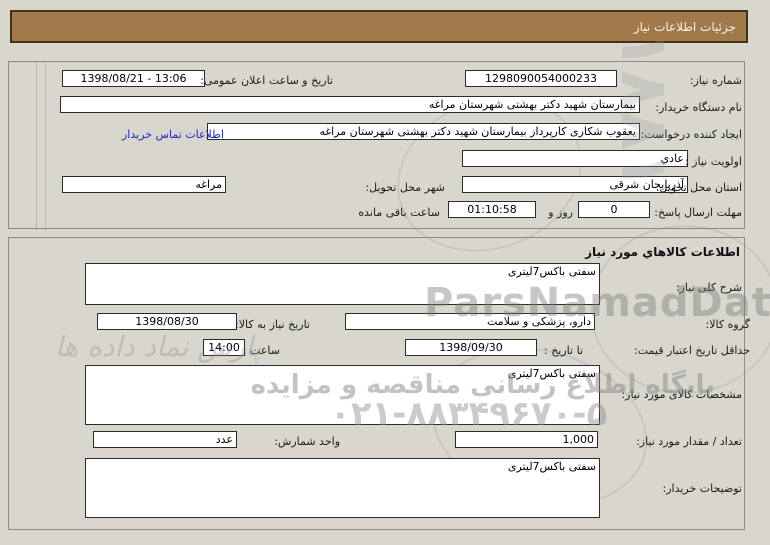 Image resolution: width=770 pixels, height=545 pixels. Describe the element at coordinates (681, 394) in the screenshot. I see `goods-spec-label: مشخصات کالای مورد نیاز:` at that location.